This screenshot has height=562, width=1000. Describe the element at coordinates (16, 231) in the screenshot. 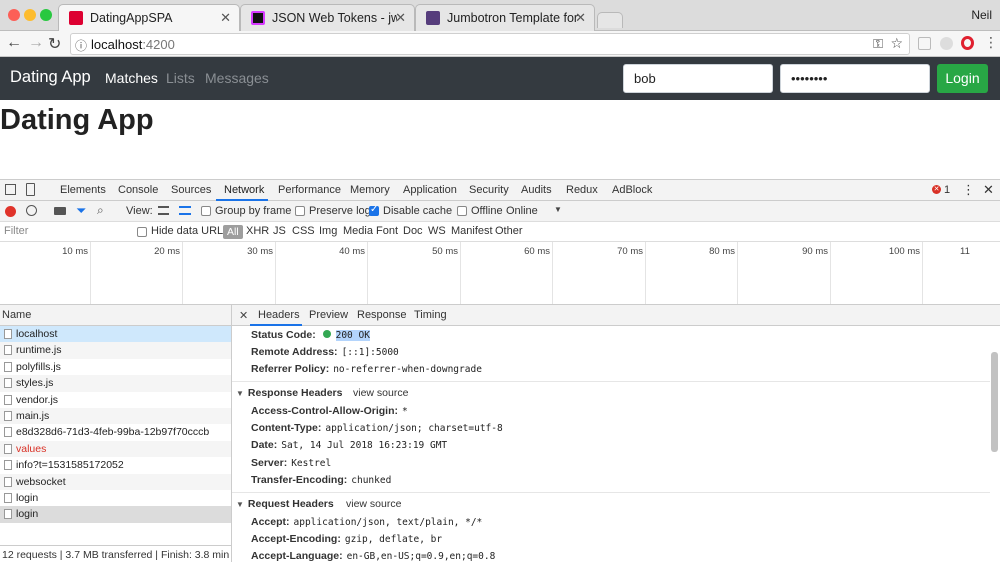

I see `filter-input: Filter` at that location.